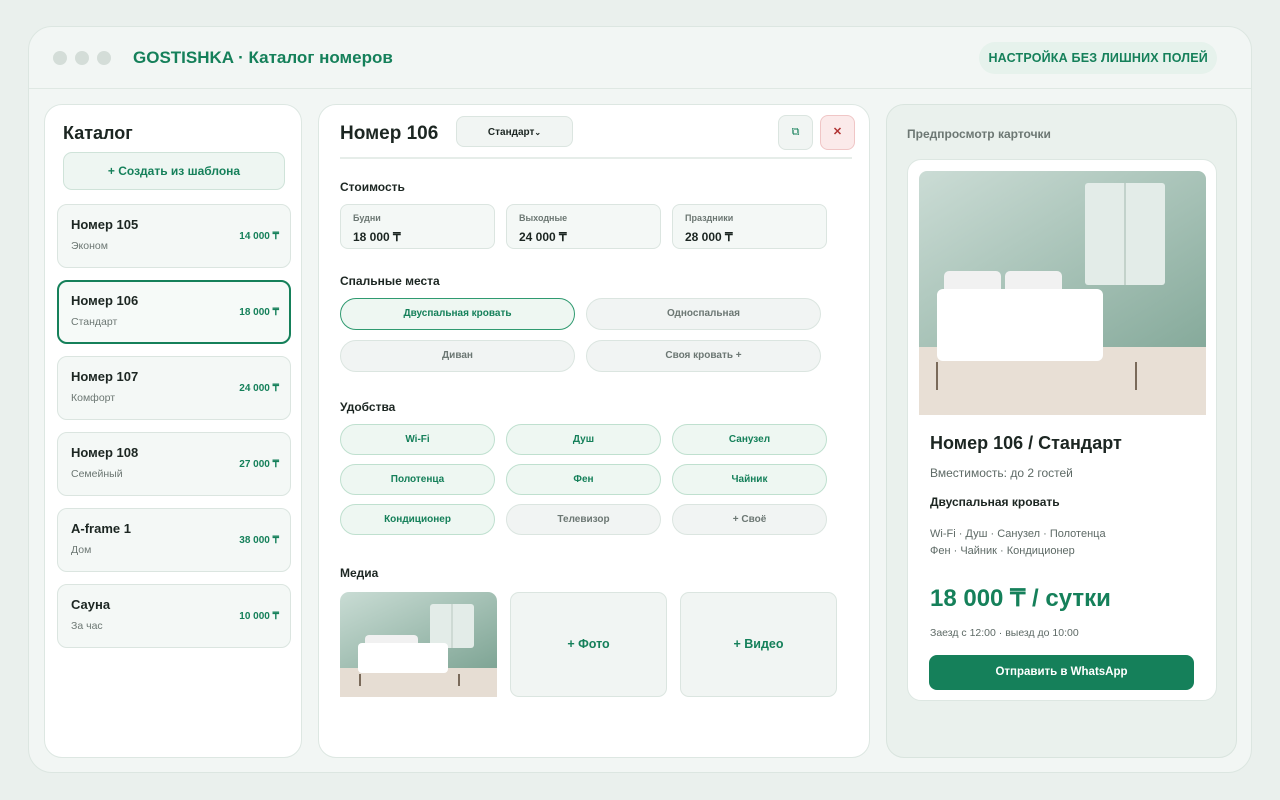 This screenshot has height=800, width=1280. Describe the element at coordinates (105, 376) in the screenshot. I see `room-item-name: Номер 107` at that location.